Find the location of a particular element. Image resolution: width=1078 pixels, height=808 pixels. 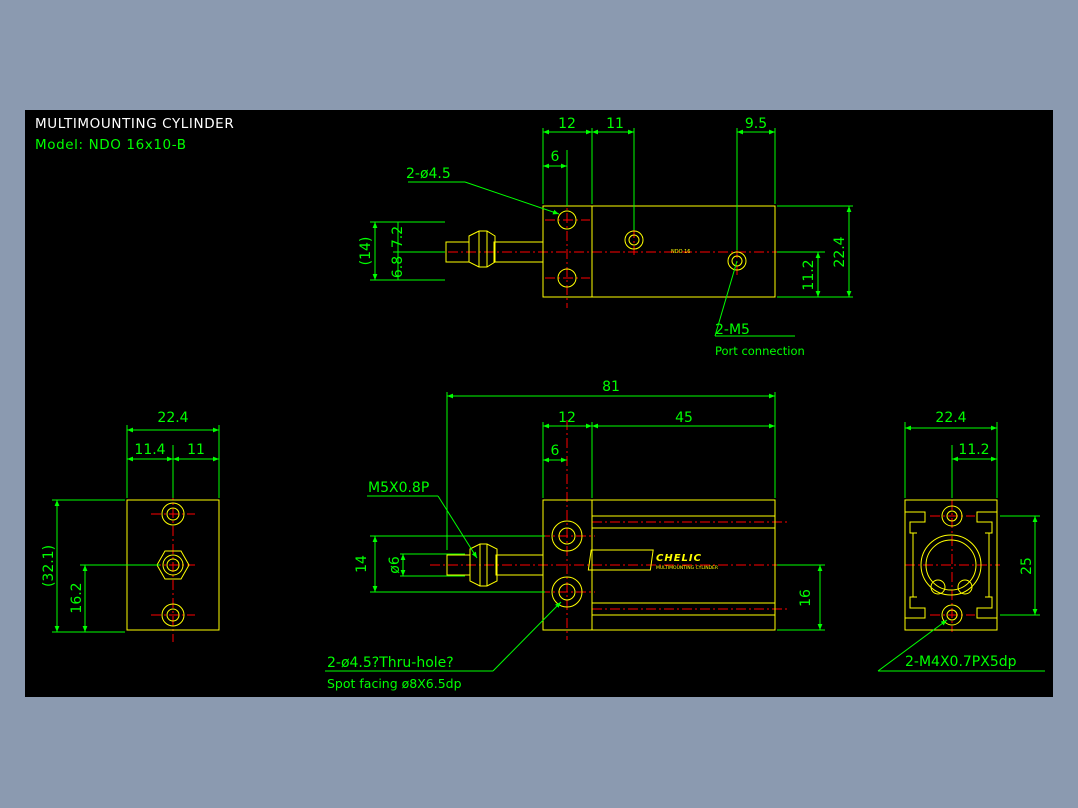

dim-11-4: 11.4 is located at coordinates (149, 450).